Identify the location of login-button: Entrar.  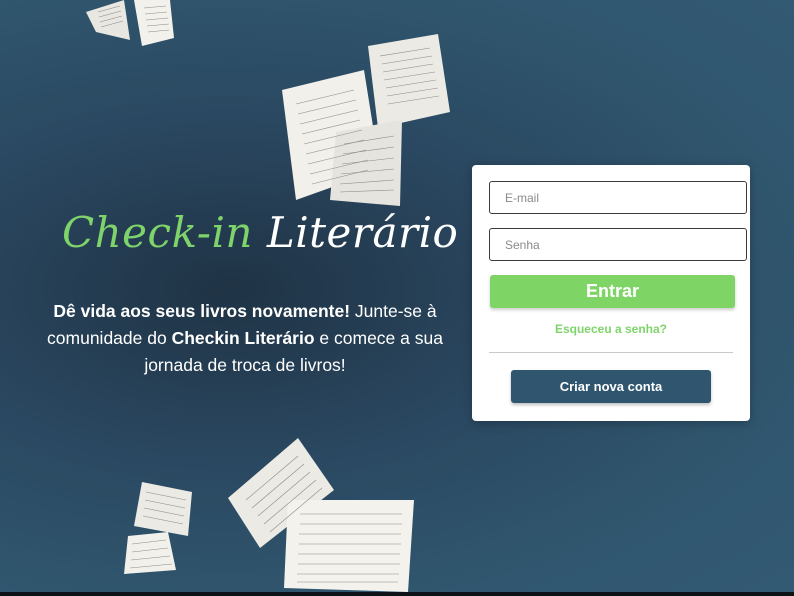
(612, 291).